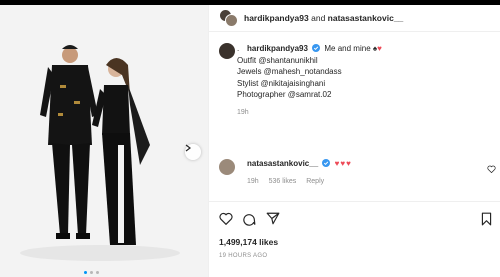  What do you see at coordinates (343, 163) in the screenshot?
I see `comment-text: ♥♥♥` at bounding box center [343, 163].